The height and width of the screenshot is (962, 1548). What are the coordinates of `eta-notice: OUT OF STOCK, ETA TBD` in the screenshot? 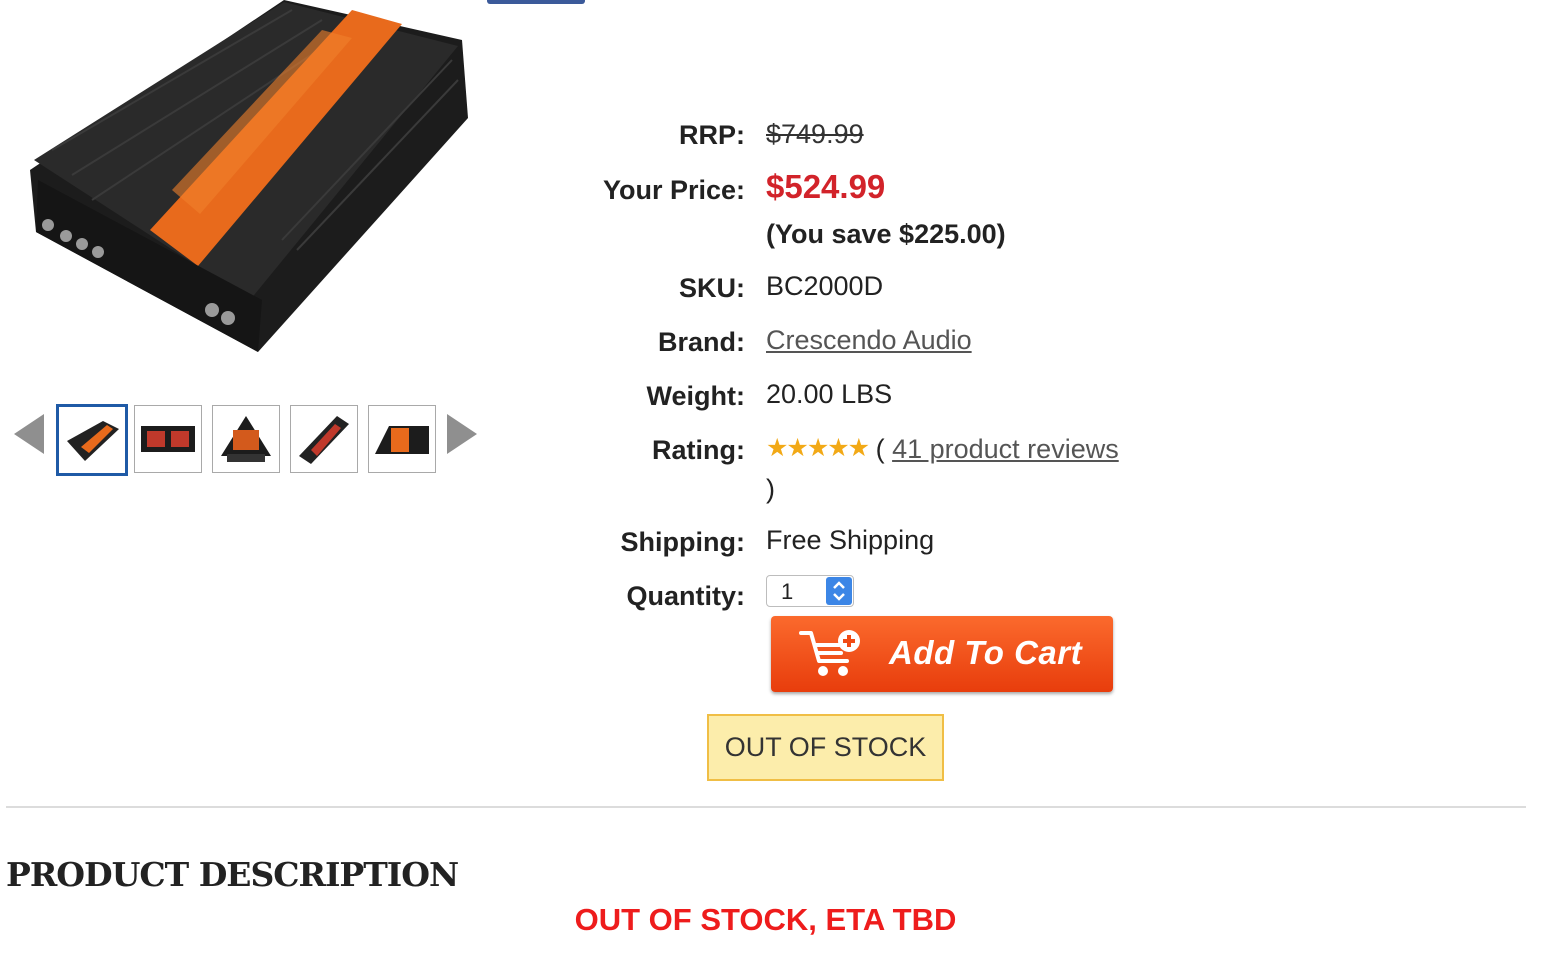 It's located at (765, 919).